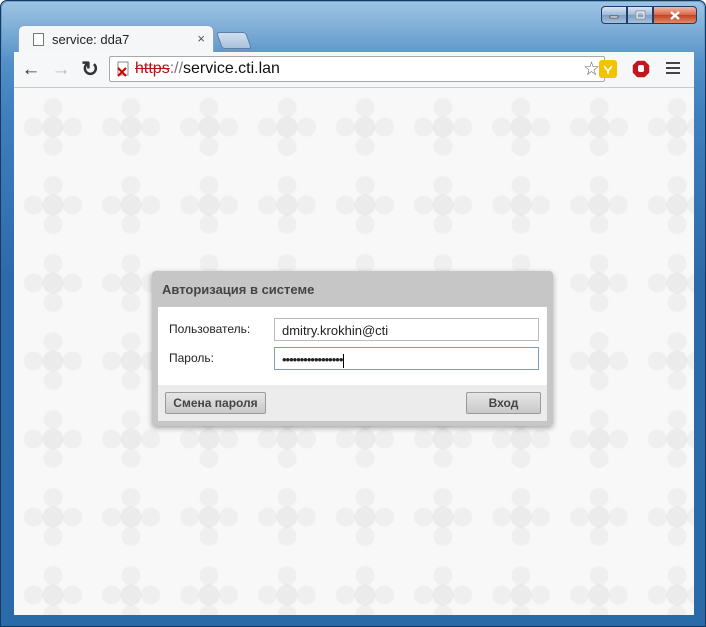 The image size is (706, 627). I want to click on bookmark-star-icon: ☆, so click(591, 69).